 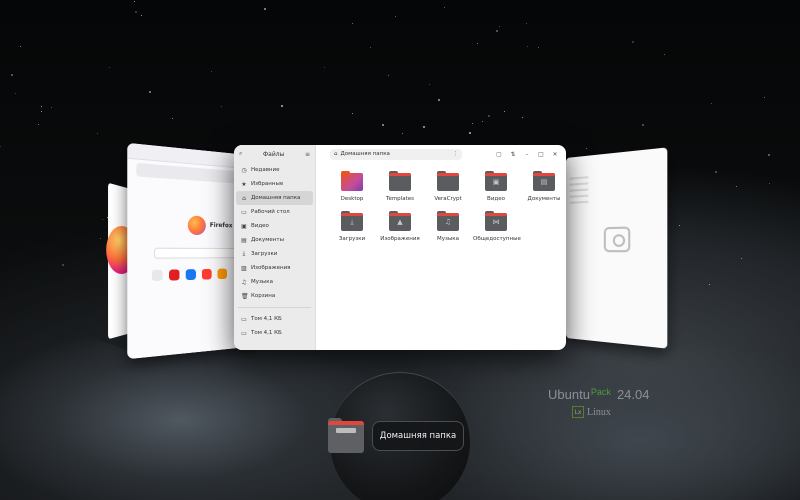 What do you see at coordinates (244, 184) in the screenshot?
I see `star-icon: ★` at bounding box center [244, 184].